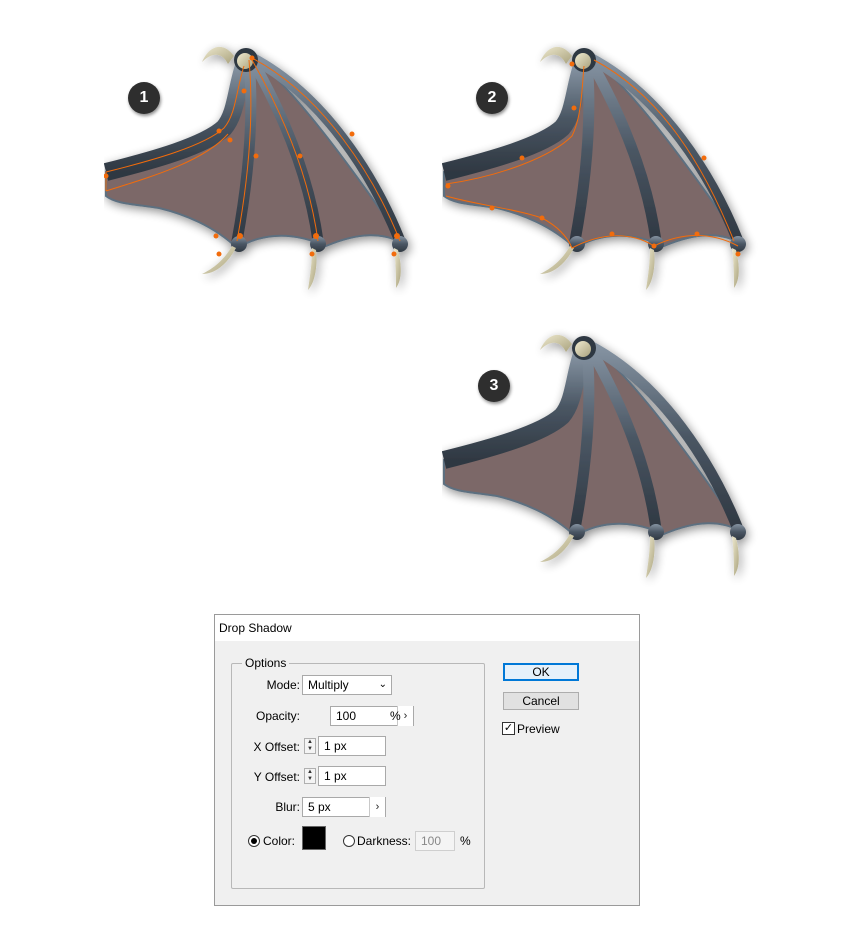 This screenshot has height=940, width=850. I want to click on color-label: Color:, so click(279, 841).